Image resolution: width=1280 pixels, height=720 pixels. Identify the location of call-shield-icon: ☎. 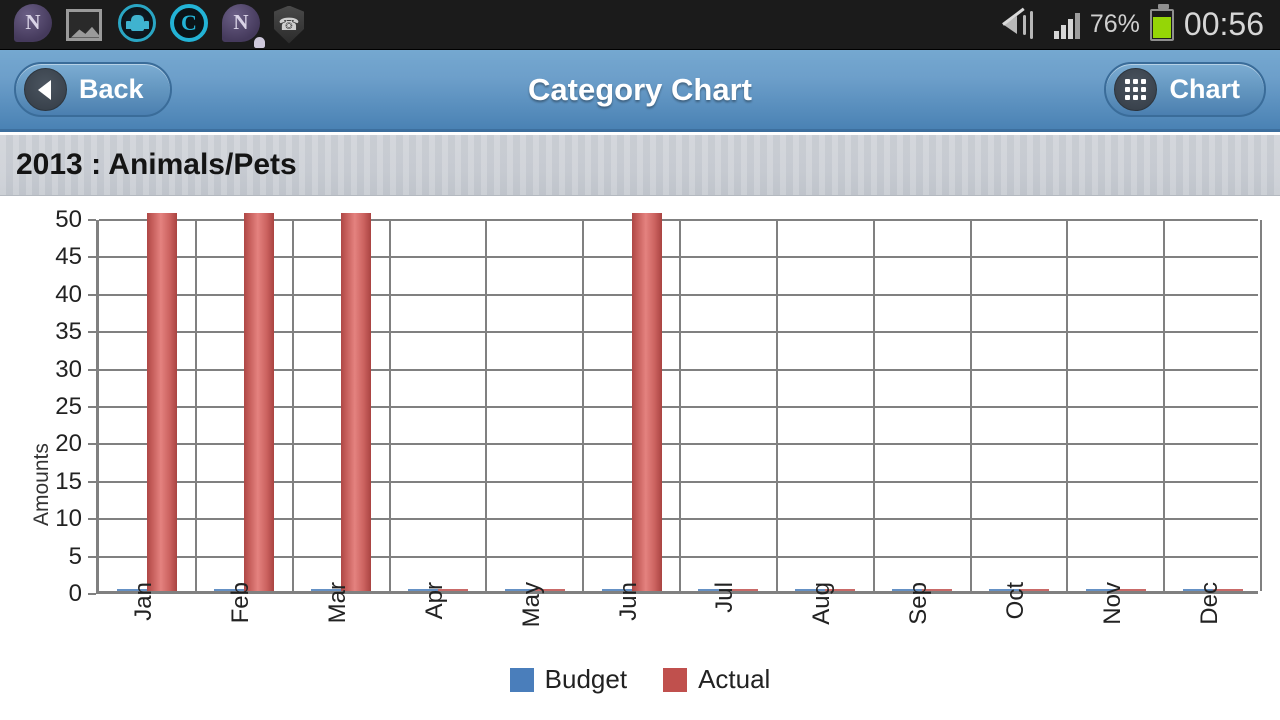
(295, 25).